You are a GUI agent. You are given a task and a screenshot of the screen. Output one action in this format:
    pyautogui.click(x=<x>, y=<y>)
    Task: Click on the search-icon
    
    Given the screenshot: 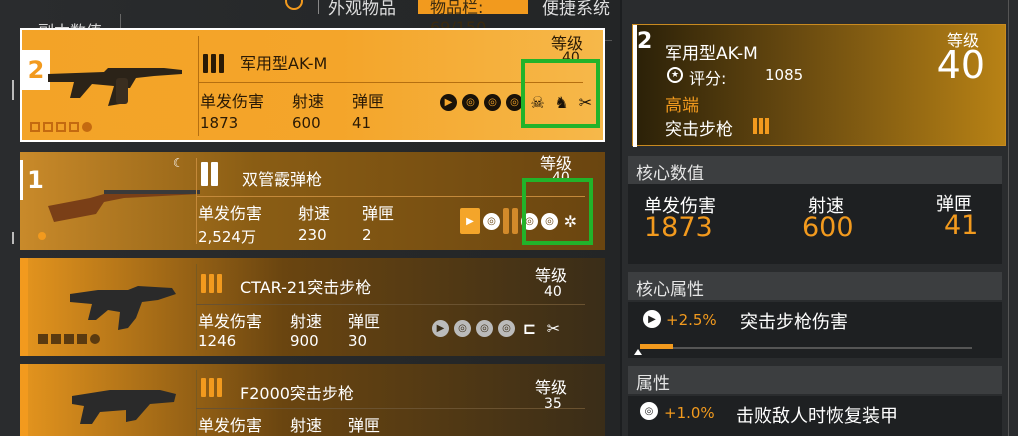 What is the action you would take?
    pyautogui.click(x=294, y=5)
    